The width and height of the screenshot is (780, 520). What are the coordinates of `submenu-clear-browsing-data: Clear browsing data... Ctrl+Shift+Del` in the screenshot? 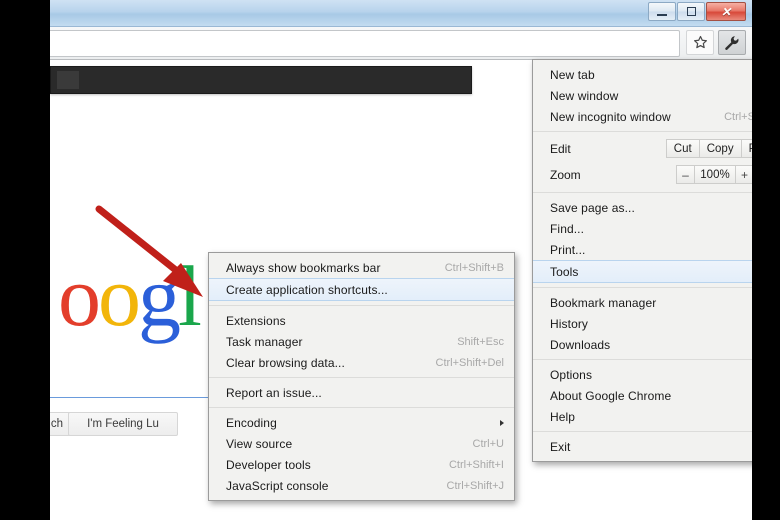 It's located at (361, 362).